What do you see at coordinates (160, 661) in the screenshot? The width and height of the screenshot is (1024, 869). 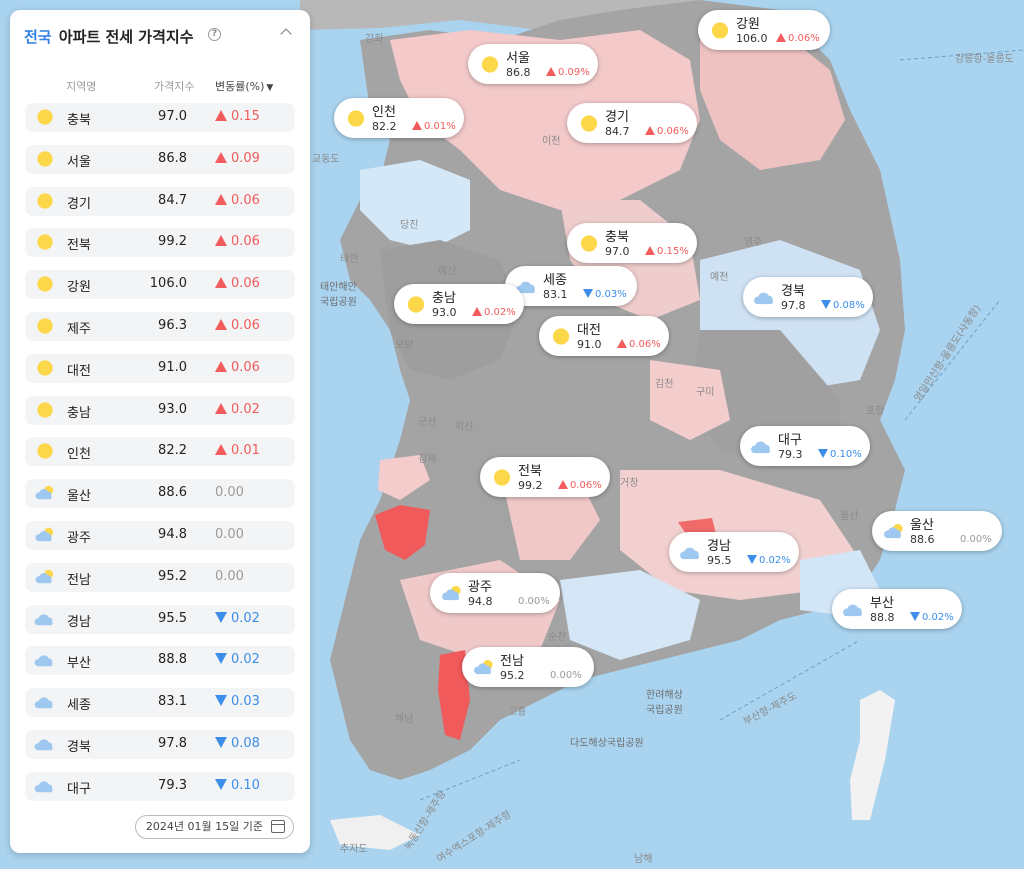 I see `region-row: 부산 88.8 0.02` at bounding box center [160, 661].